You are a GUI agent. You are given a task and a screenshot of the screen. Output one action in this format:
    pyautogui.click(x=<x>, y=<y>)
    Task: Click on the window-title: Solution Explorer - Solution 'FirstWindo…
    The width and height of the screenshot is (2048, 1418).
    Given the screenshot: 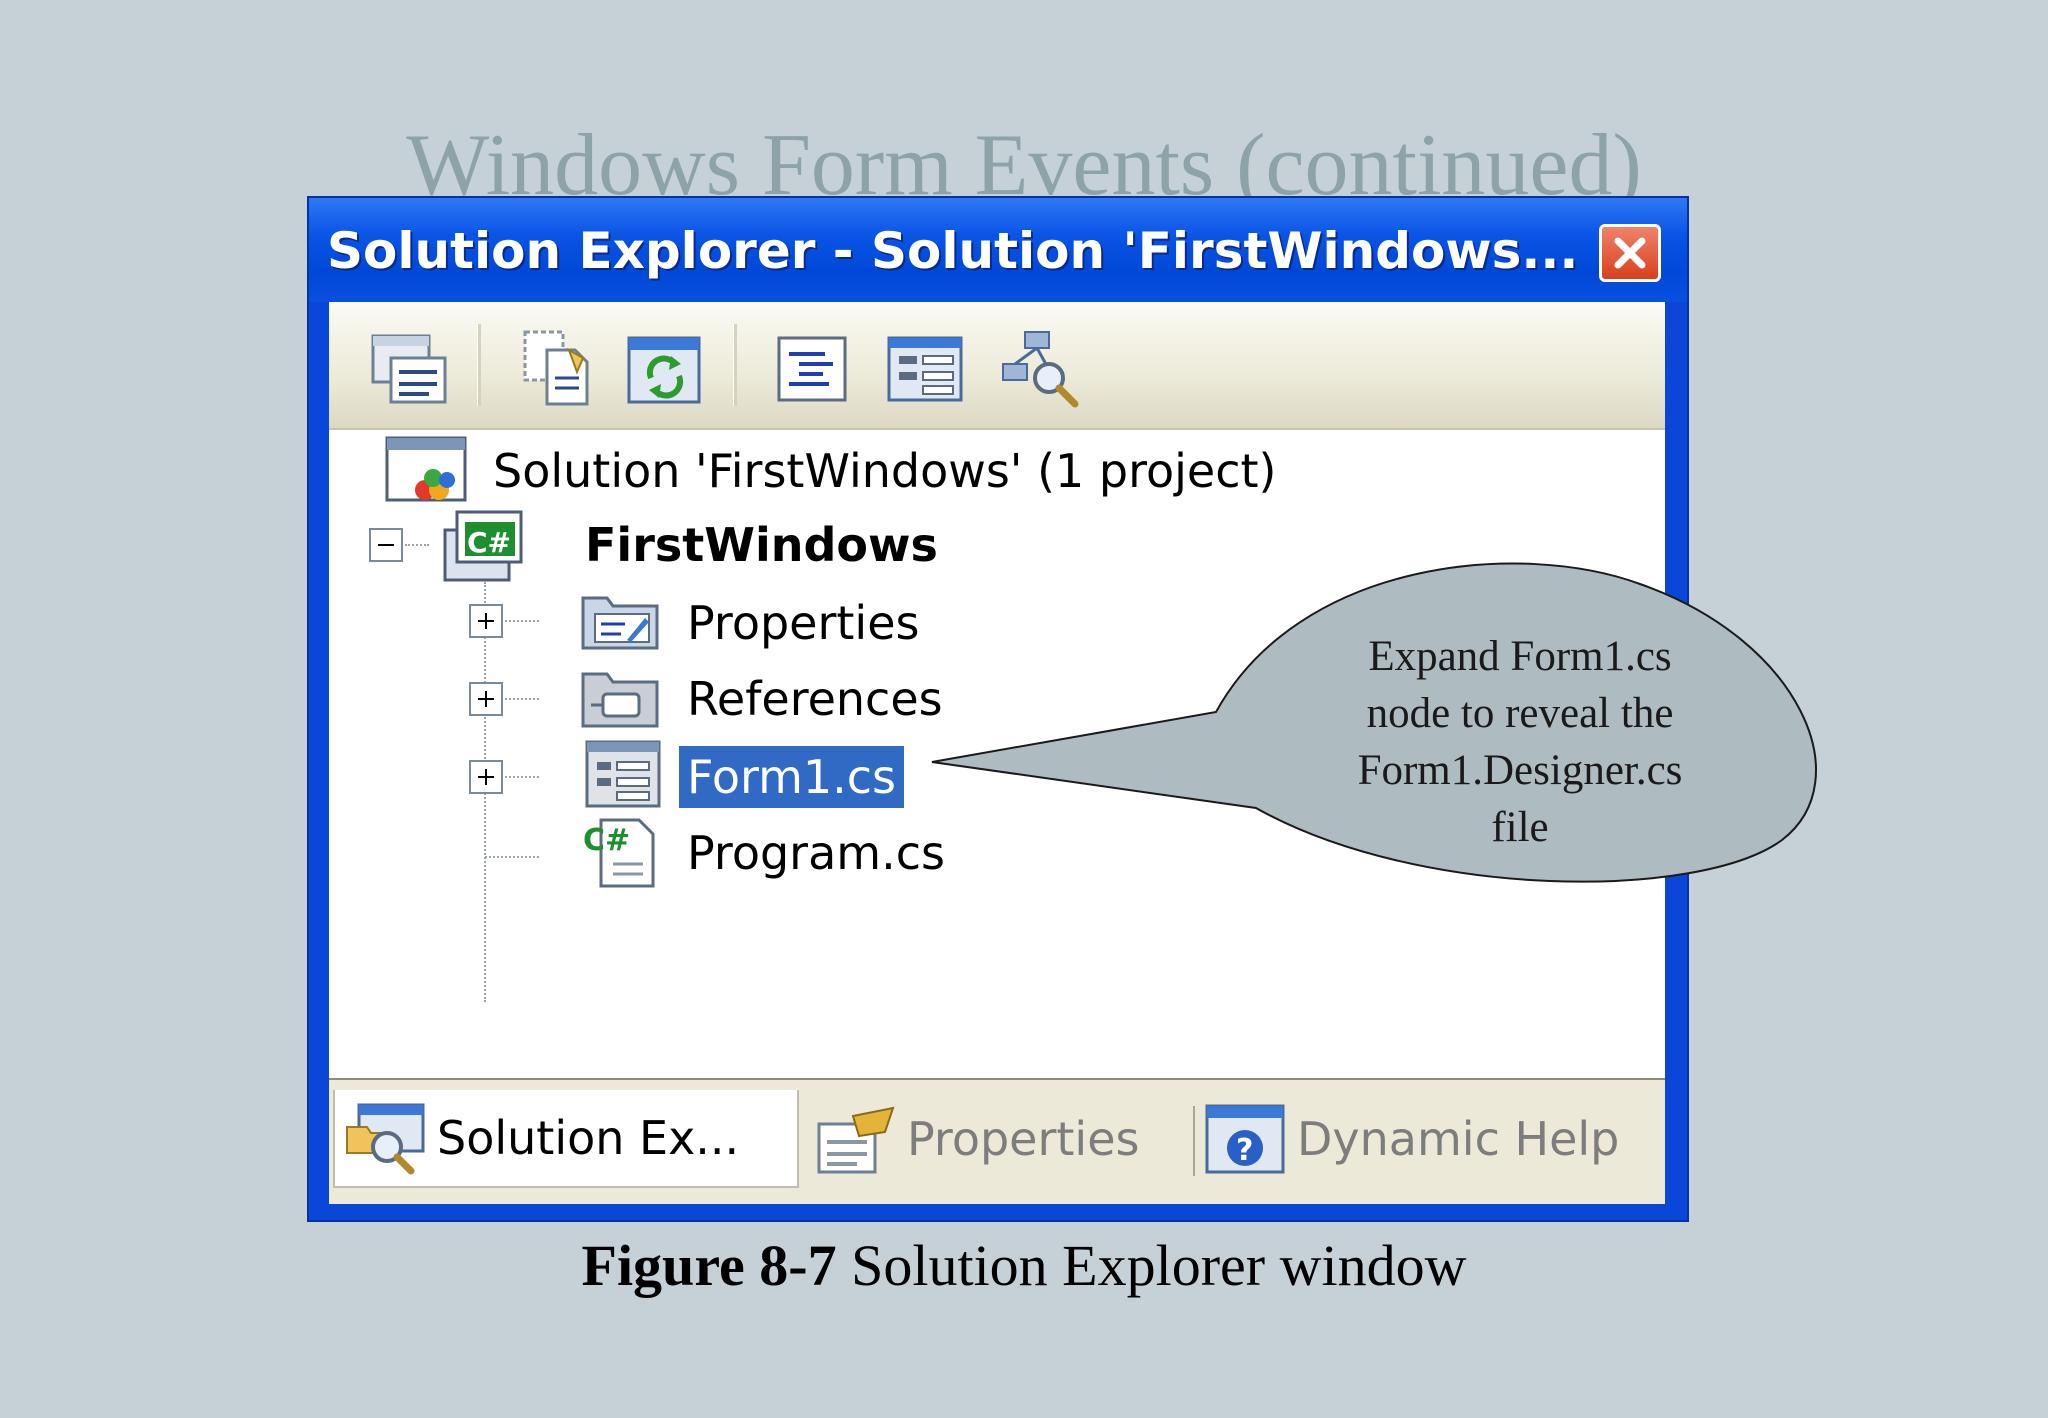 What is the action you would take?
    pyautogui.click(x=953, y=251)
    